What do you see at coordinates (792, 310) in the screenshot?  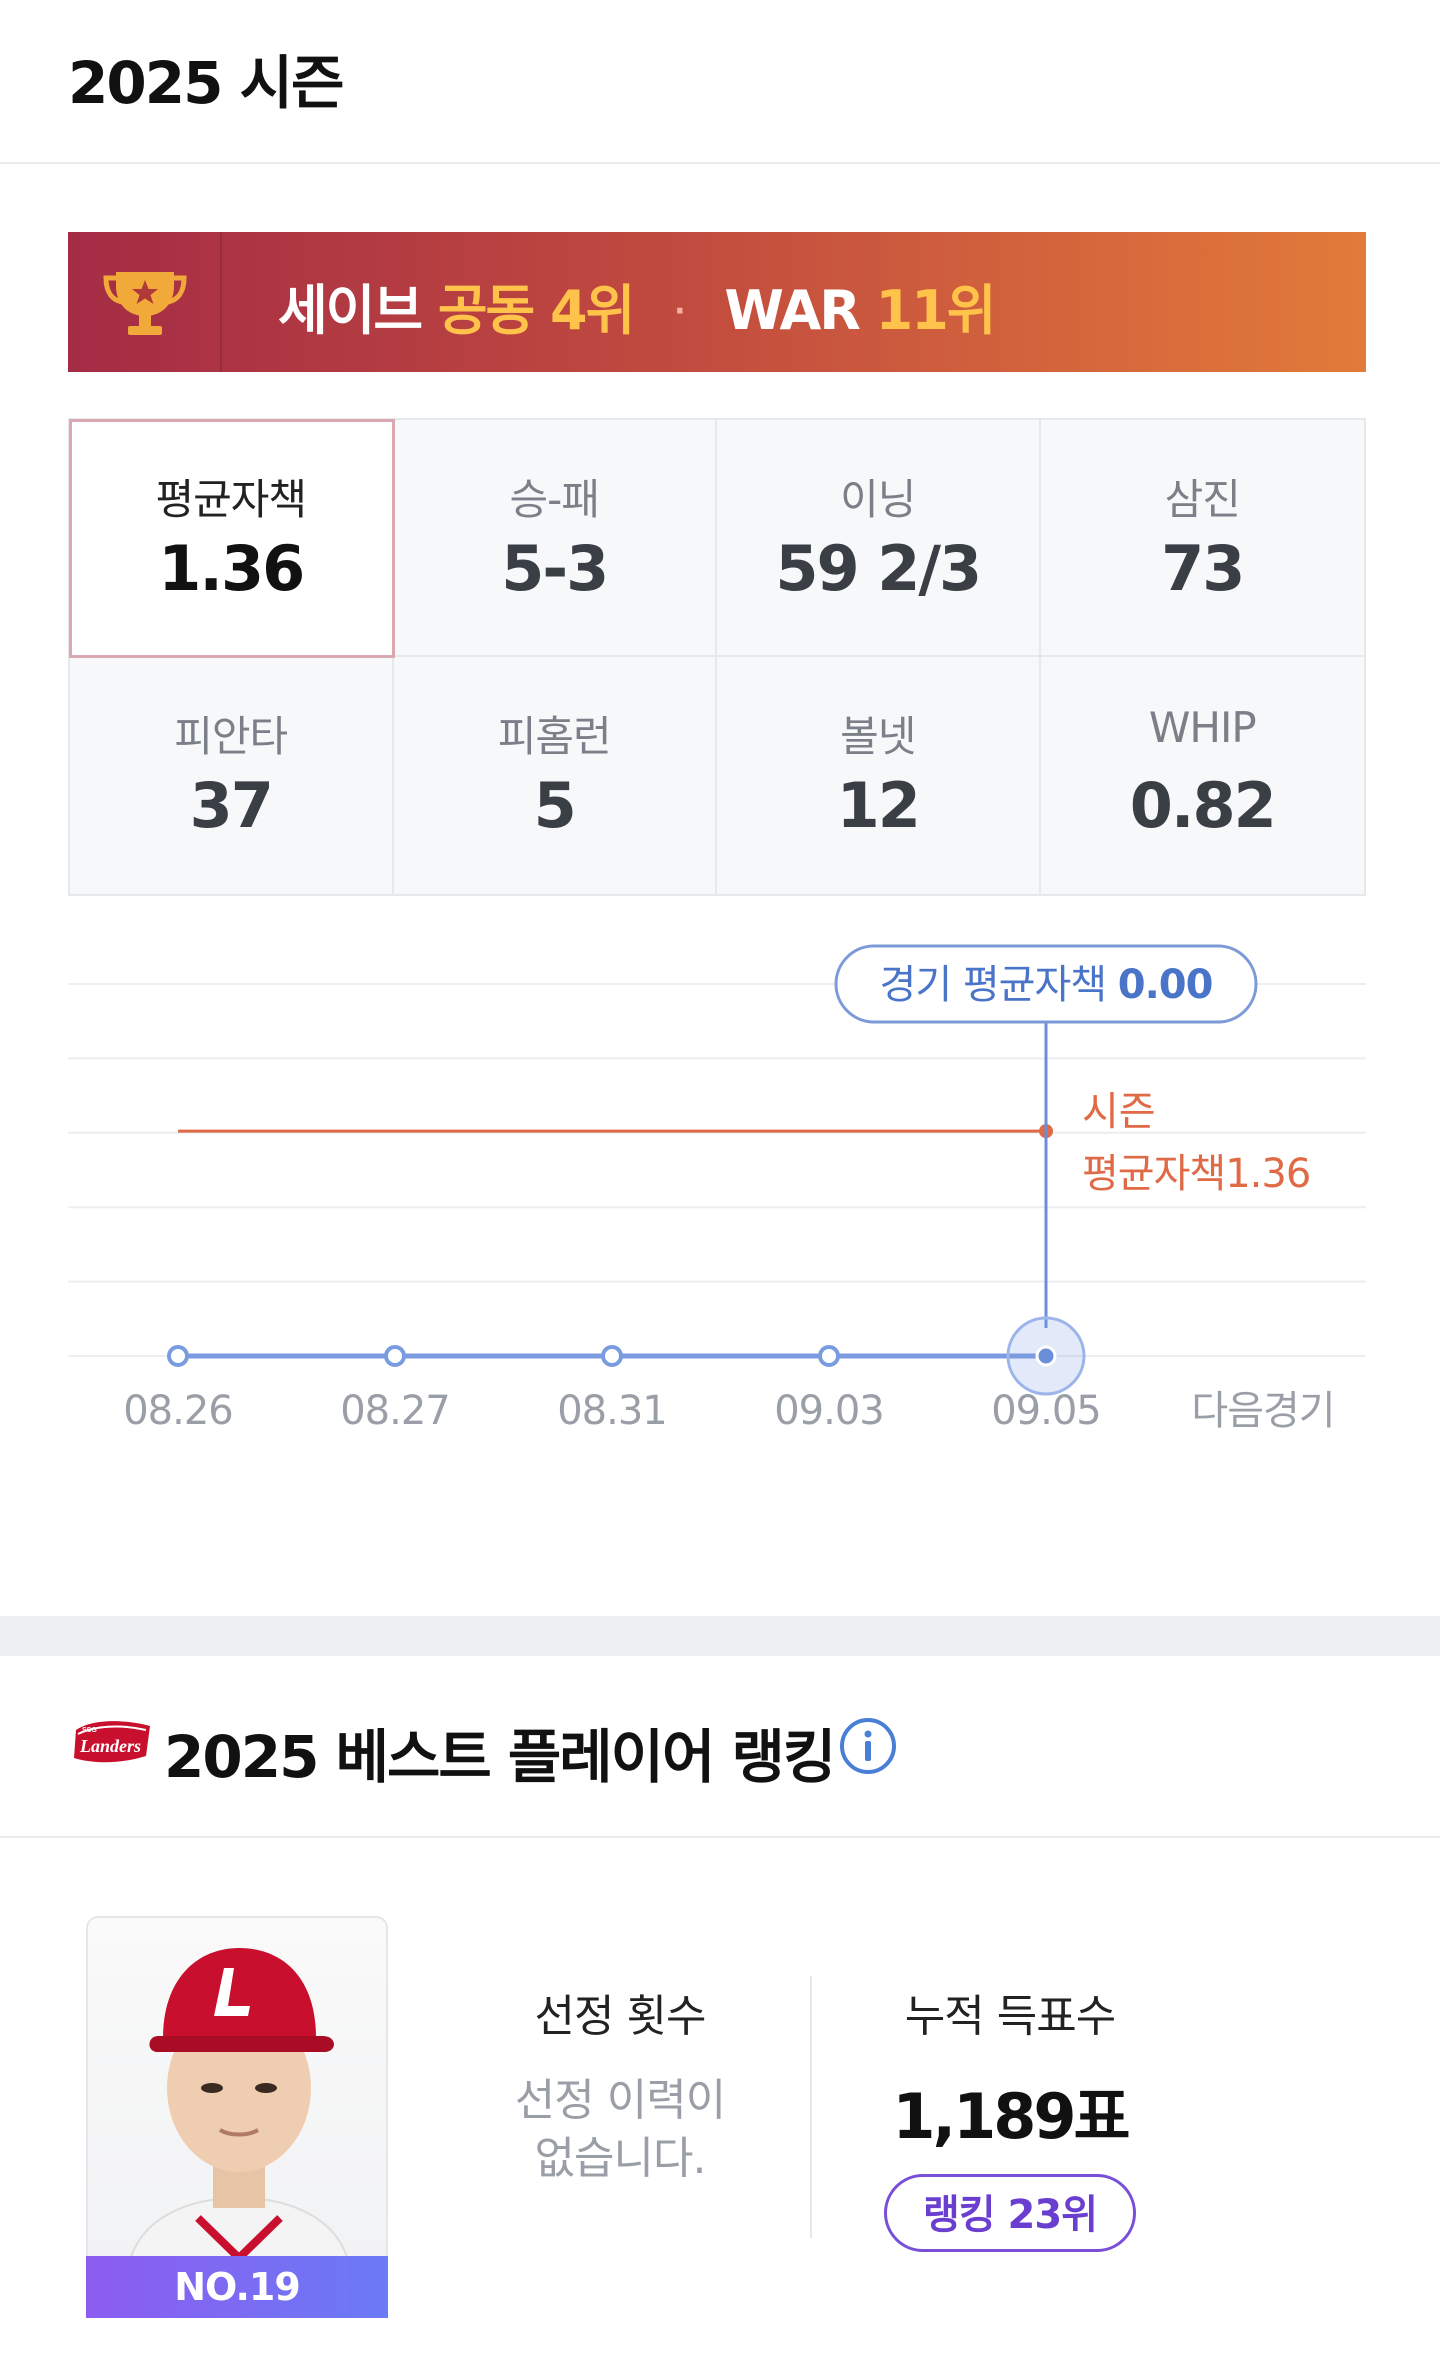 I see `war-label: WAR` at bounding box center [792, 310].